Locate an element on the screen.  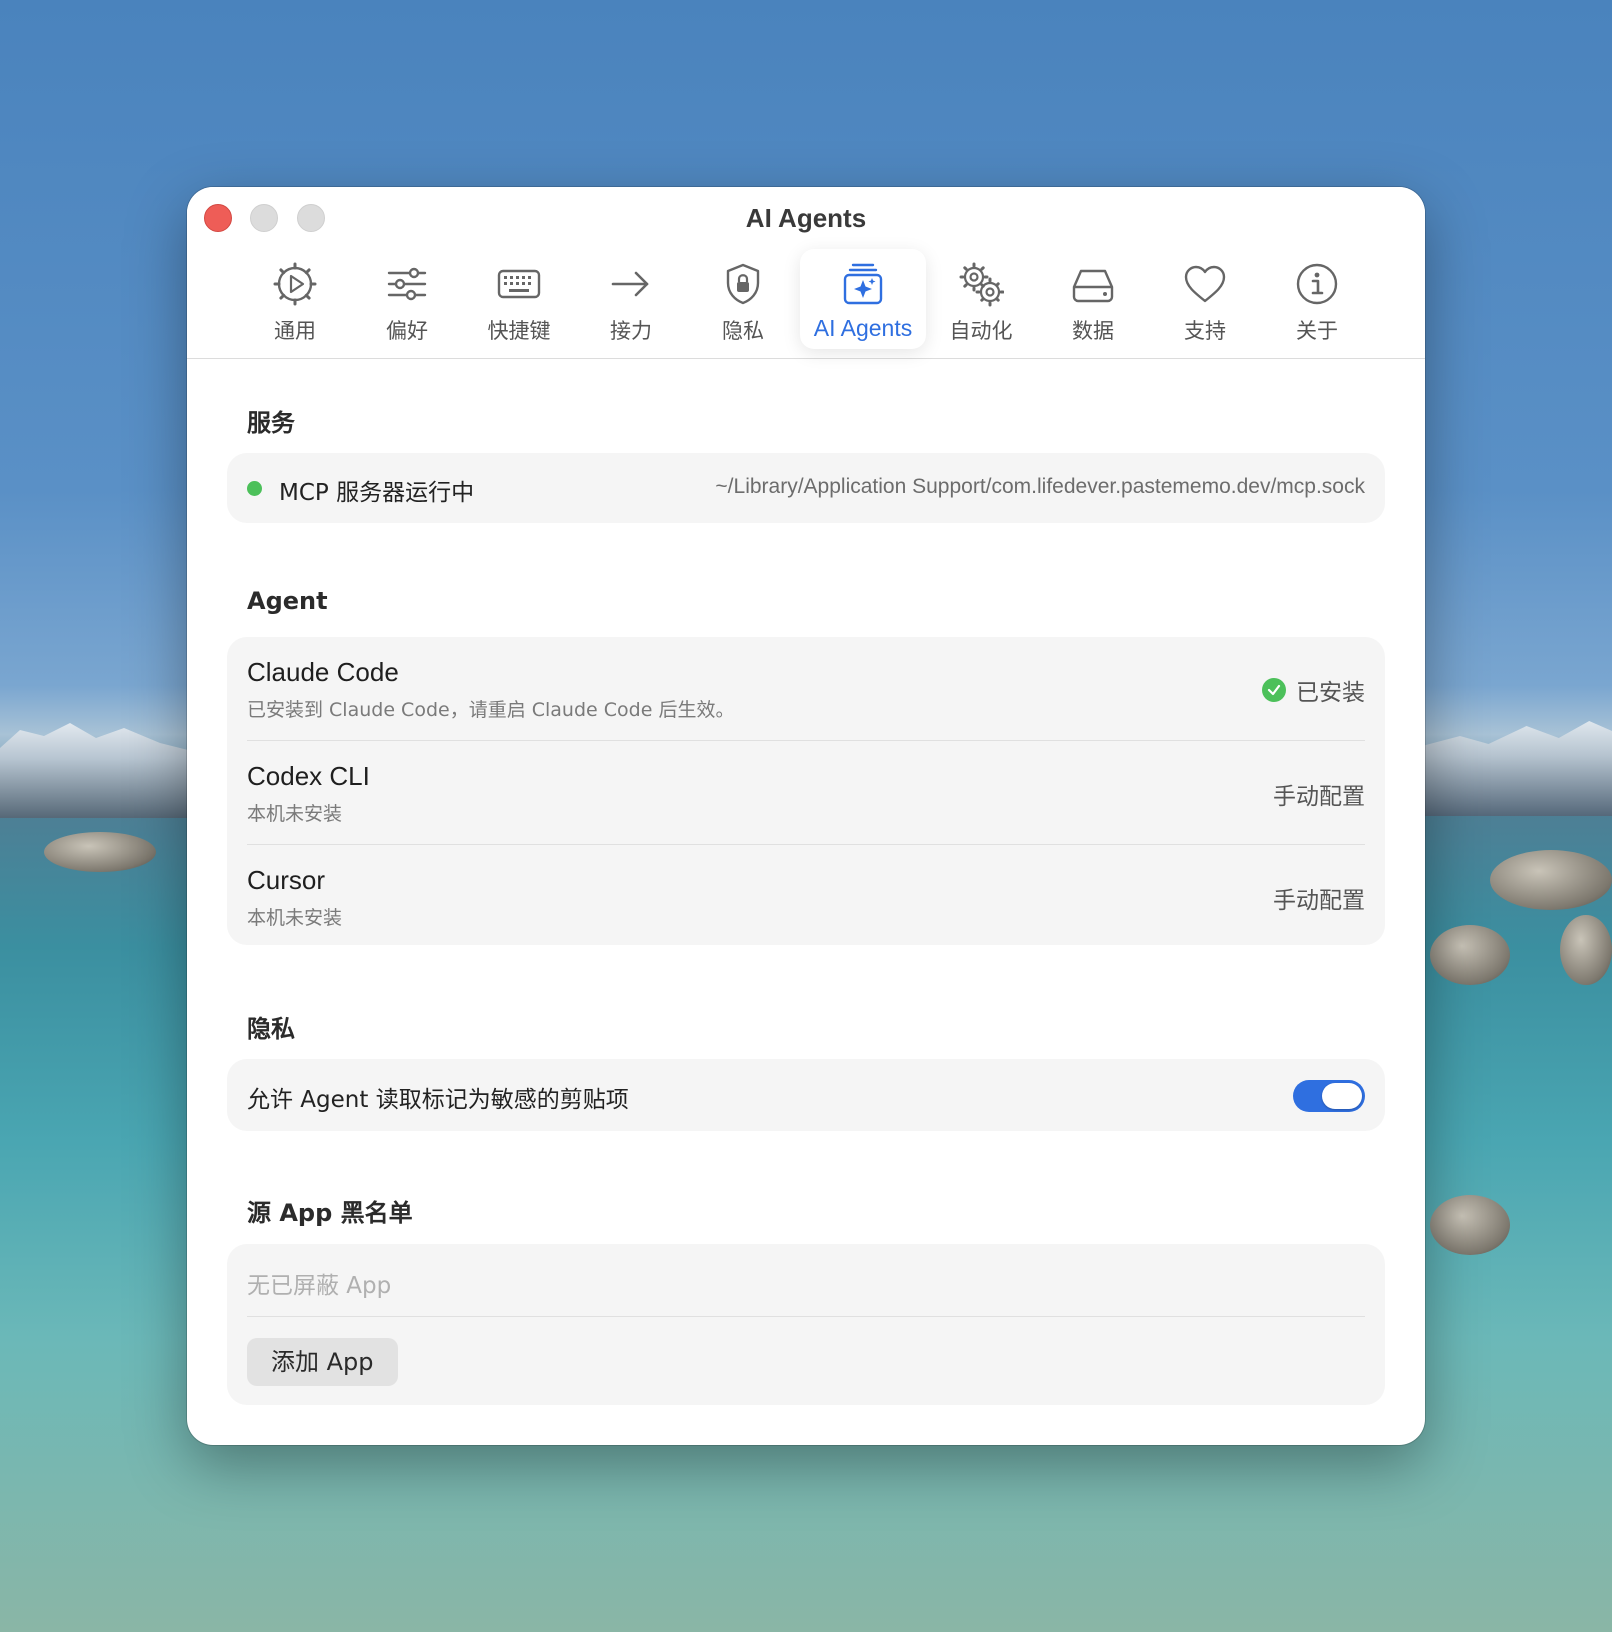
agent-status-installed: 已安装 is located at coordinates (1313, 690).